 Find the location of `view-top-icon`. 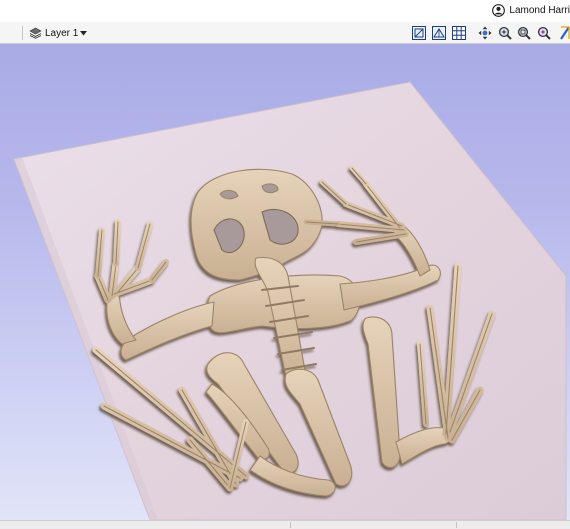

view-top-icon is located at coordinates (419, 33).